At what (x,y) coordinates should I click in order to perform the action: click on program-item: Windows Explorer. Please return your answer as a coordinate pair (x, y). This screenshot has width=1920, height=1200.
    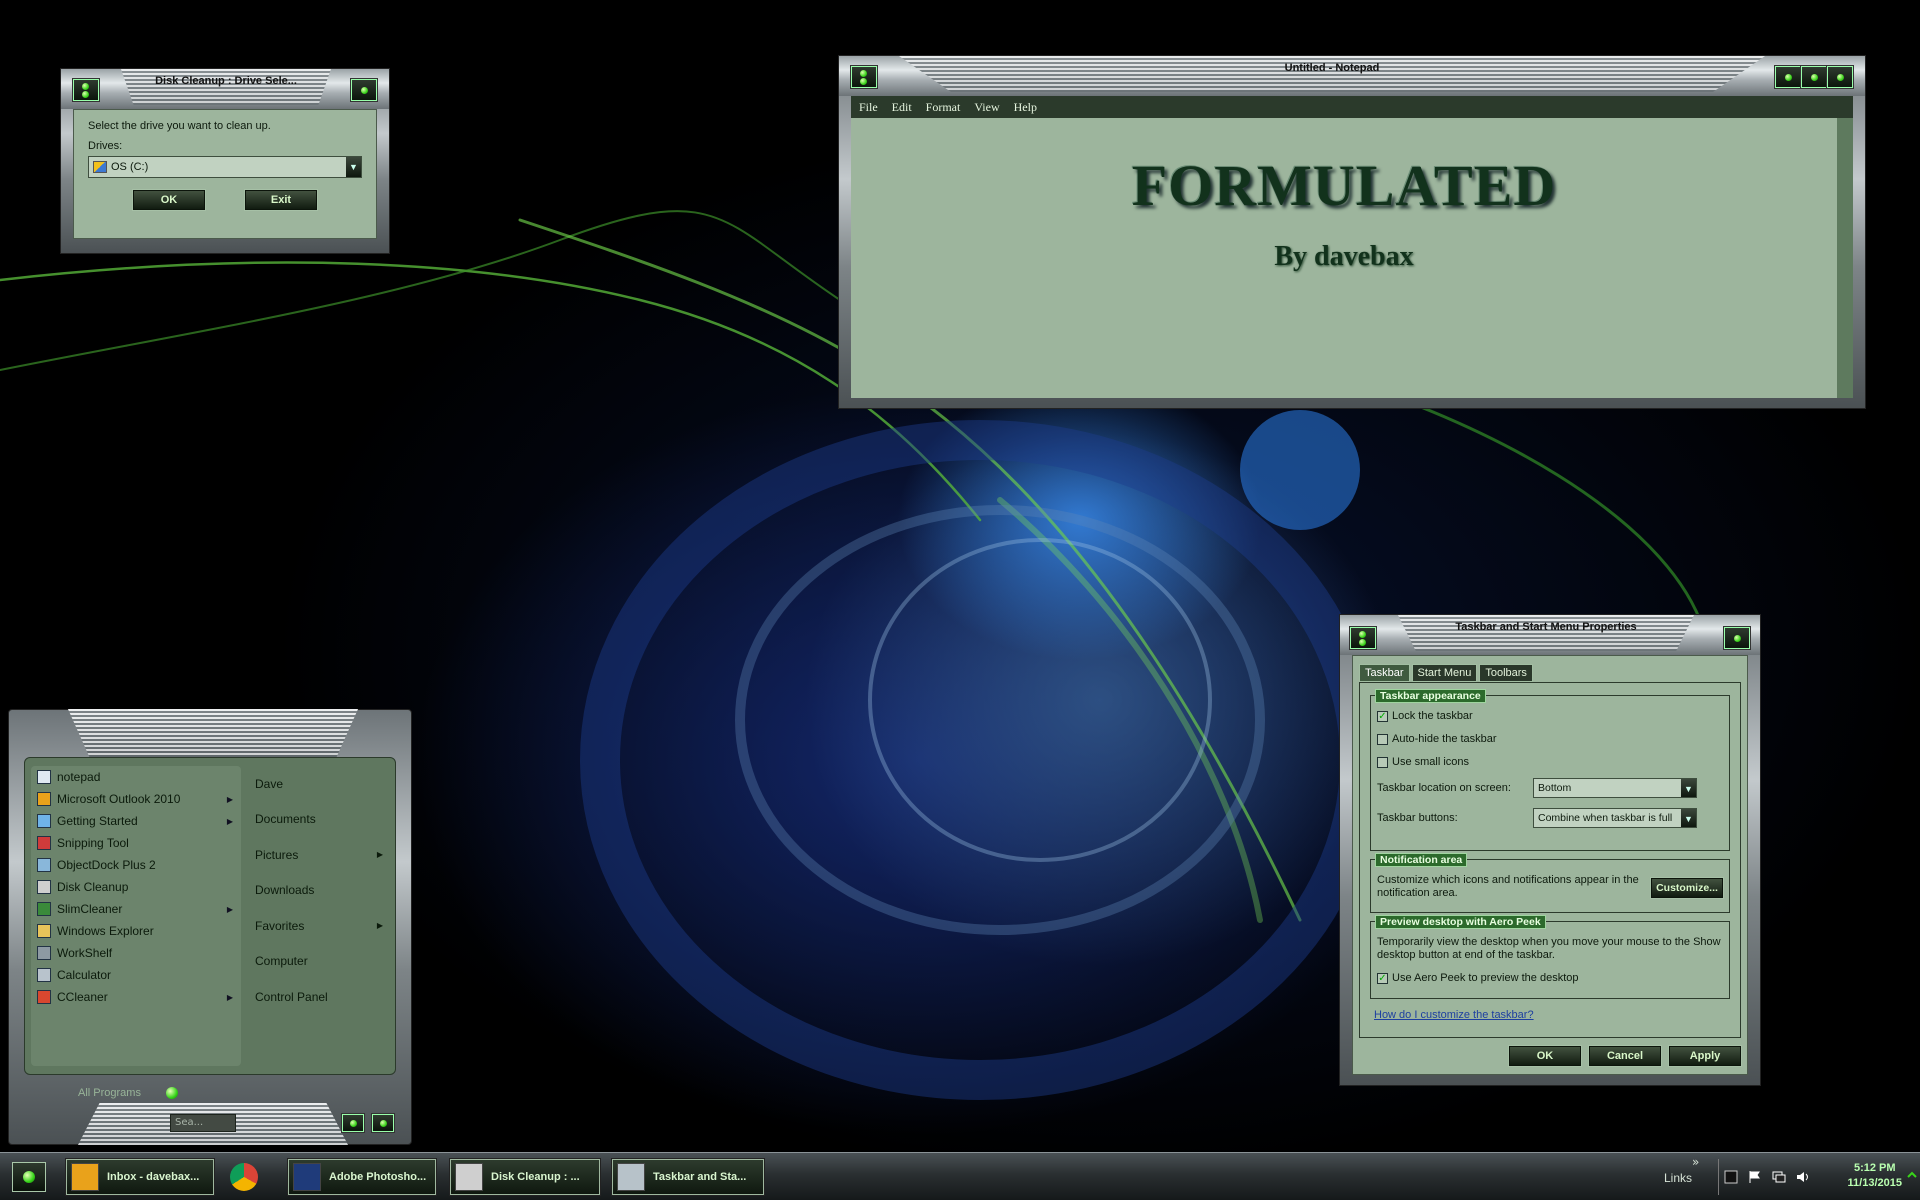
    Looking at the image, I should click on (136, 931).